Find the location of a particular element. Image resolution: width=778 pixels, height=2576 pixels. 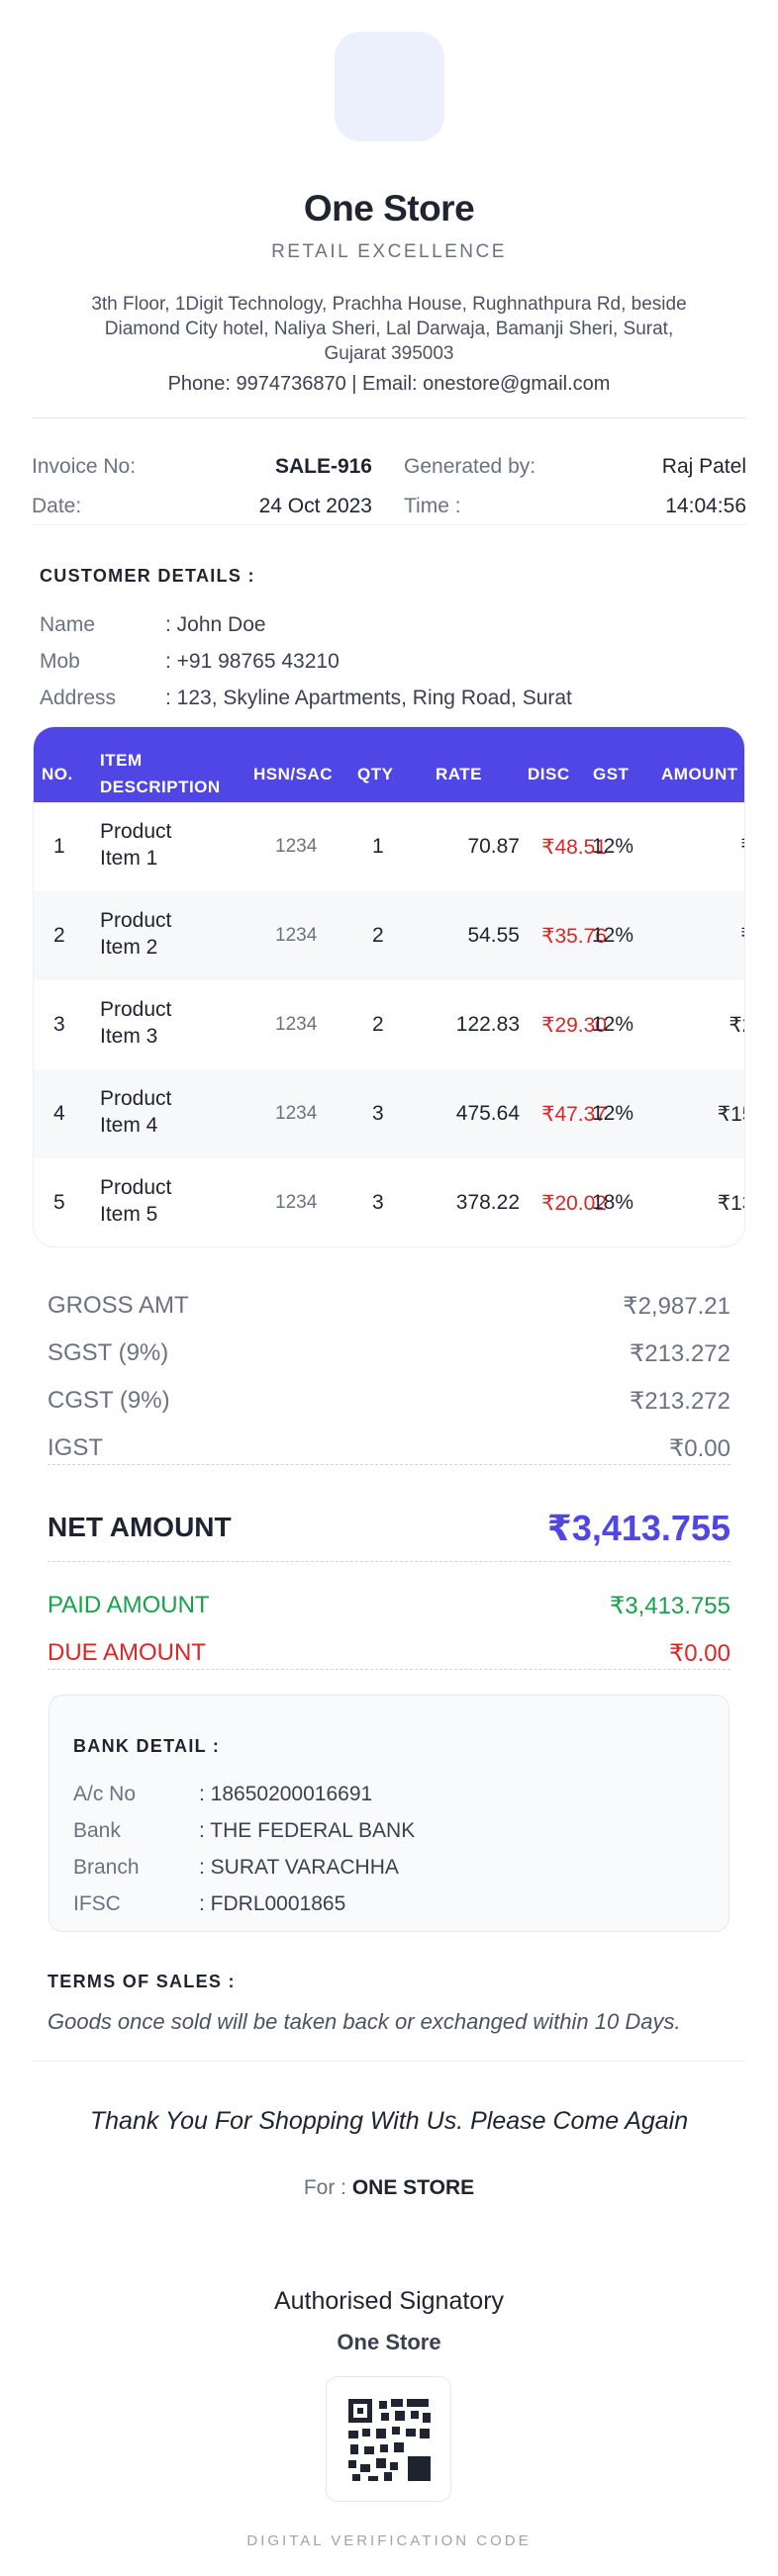

row-amount: ₹86.43 is located at coordinates (701, 936).